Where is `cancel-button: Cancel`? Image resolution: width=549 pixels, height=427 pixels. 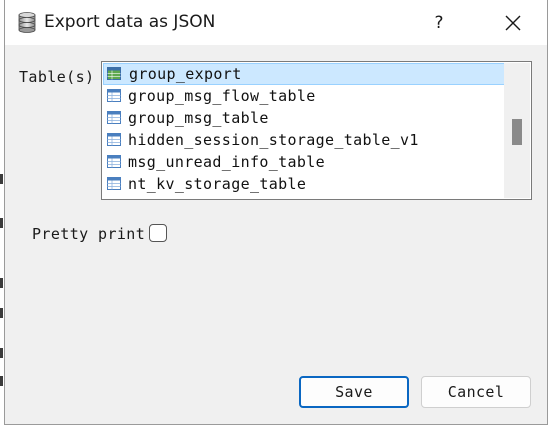 cancel-button: Cancel is located at coordinates (476, 392).